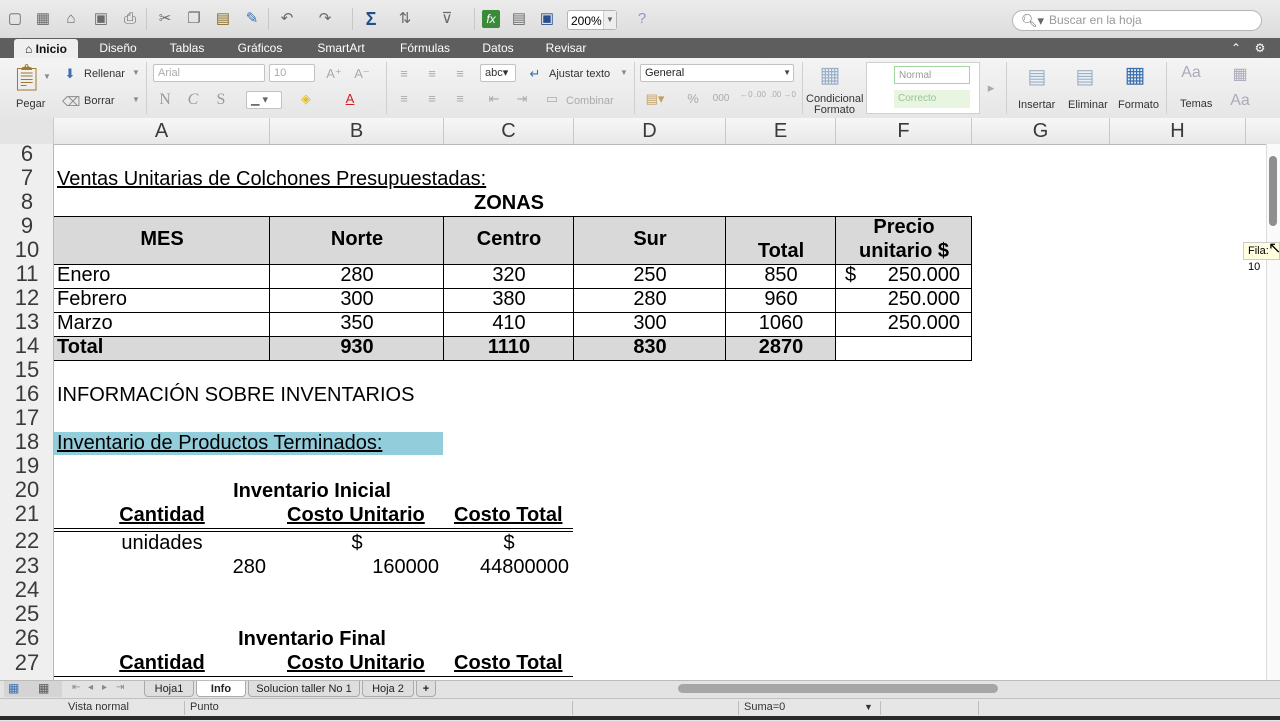  What do you see at coordinates (30, 104) in the screenshot?
I see `paste-button: Pegar` at bounding box center [30, 104].